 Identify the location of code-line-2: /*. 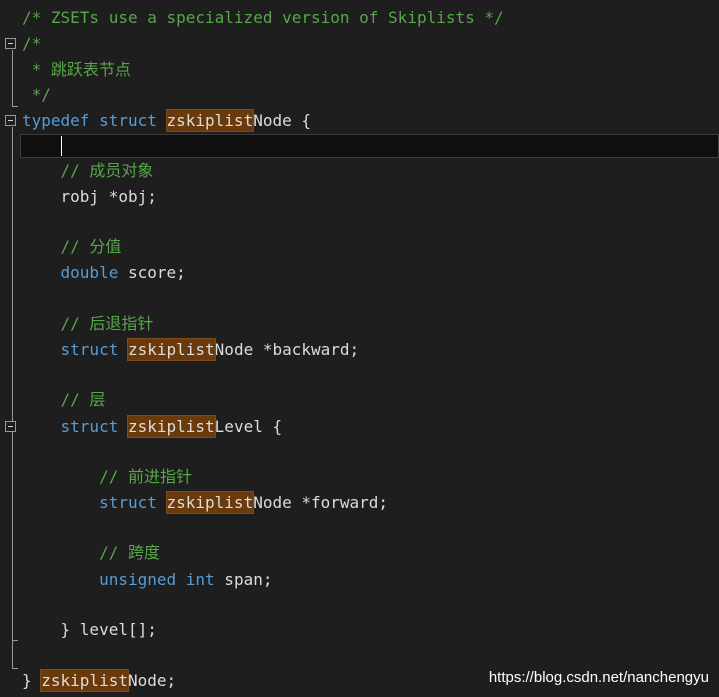
(31, 44).